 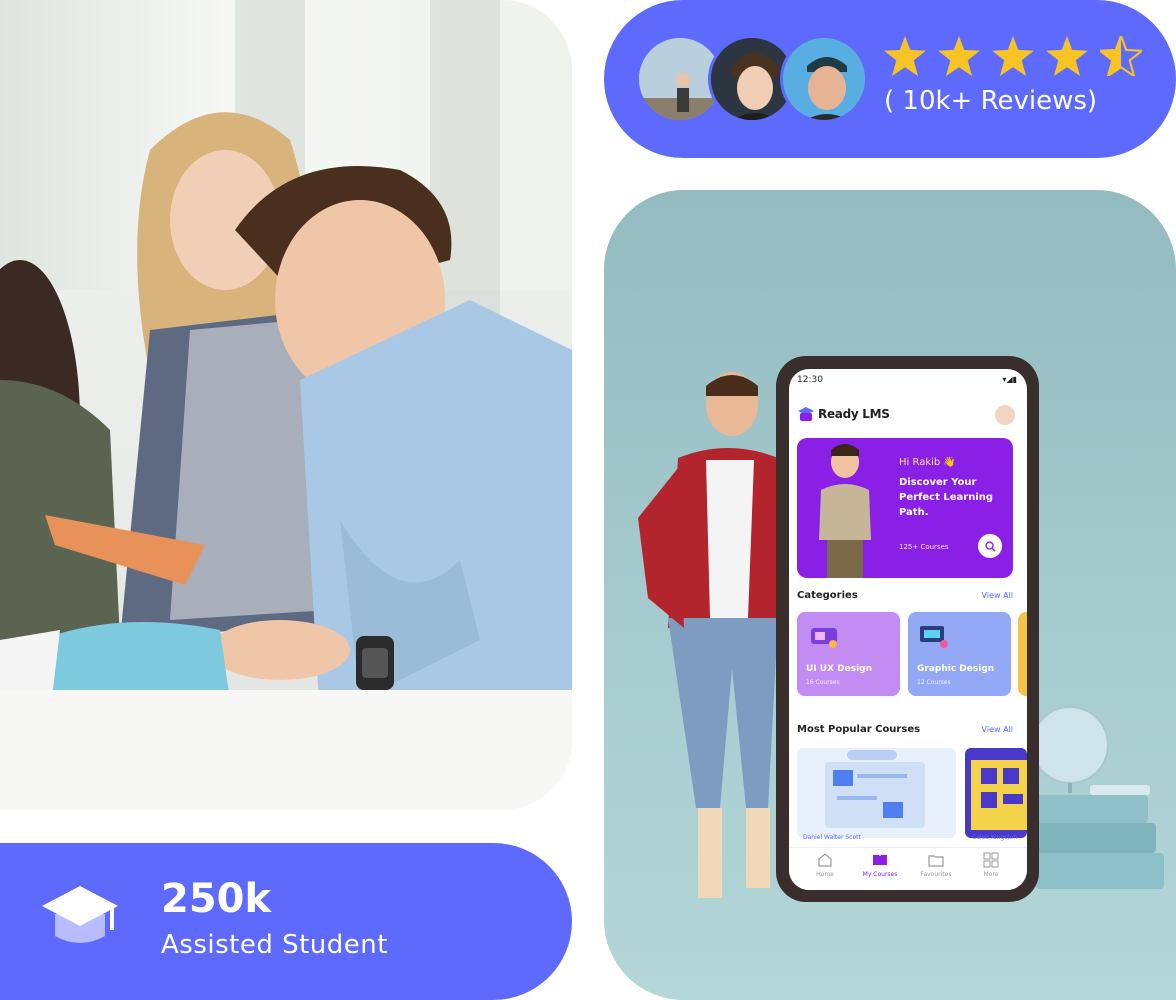 I want to click on stats-label: Assisted Student, so click(x=274, y=945).